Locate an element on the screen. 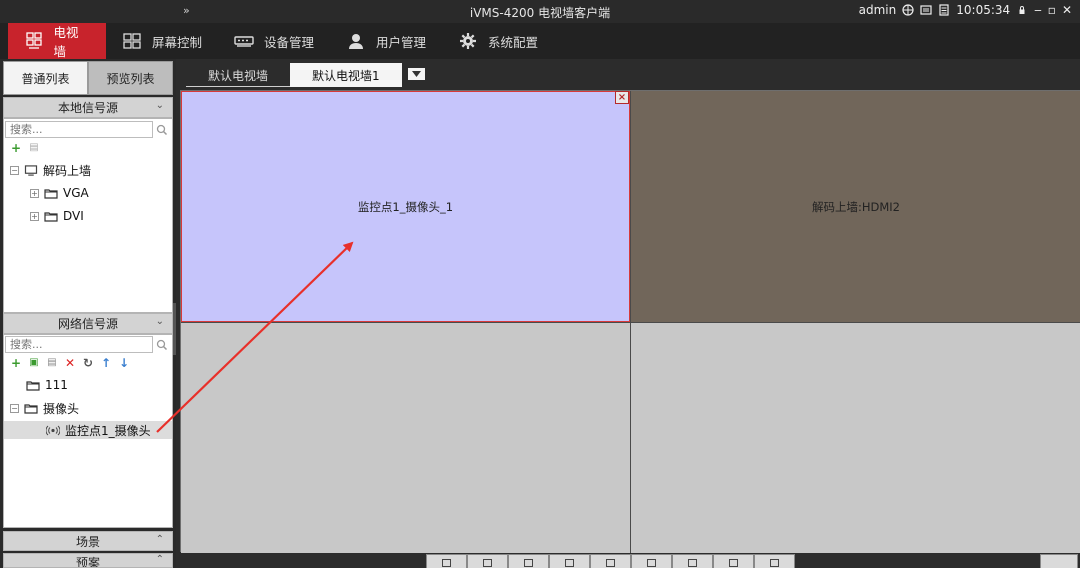 Image resolution: width=1080 pixels, height=568 pixels. user-icon is located at coordinates (356, 41).